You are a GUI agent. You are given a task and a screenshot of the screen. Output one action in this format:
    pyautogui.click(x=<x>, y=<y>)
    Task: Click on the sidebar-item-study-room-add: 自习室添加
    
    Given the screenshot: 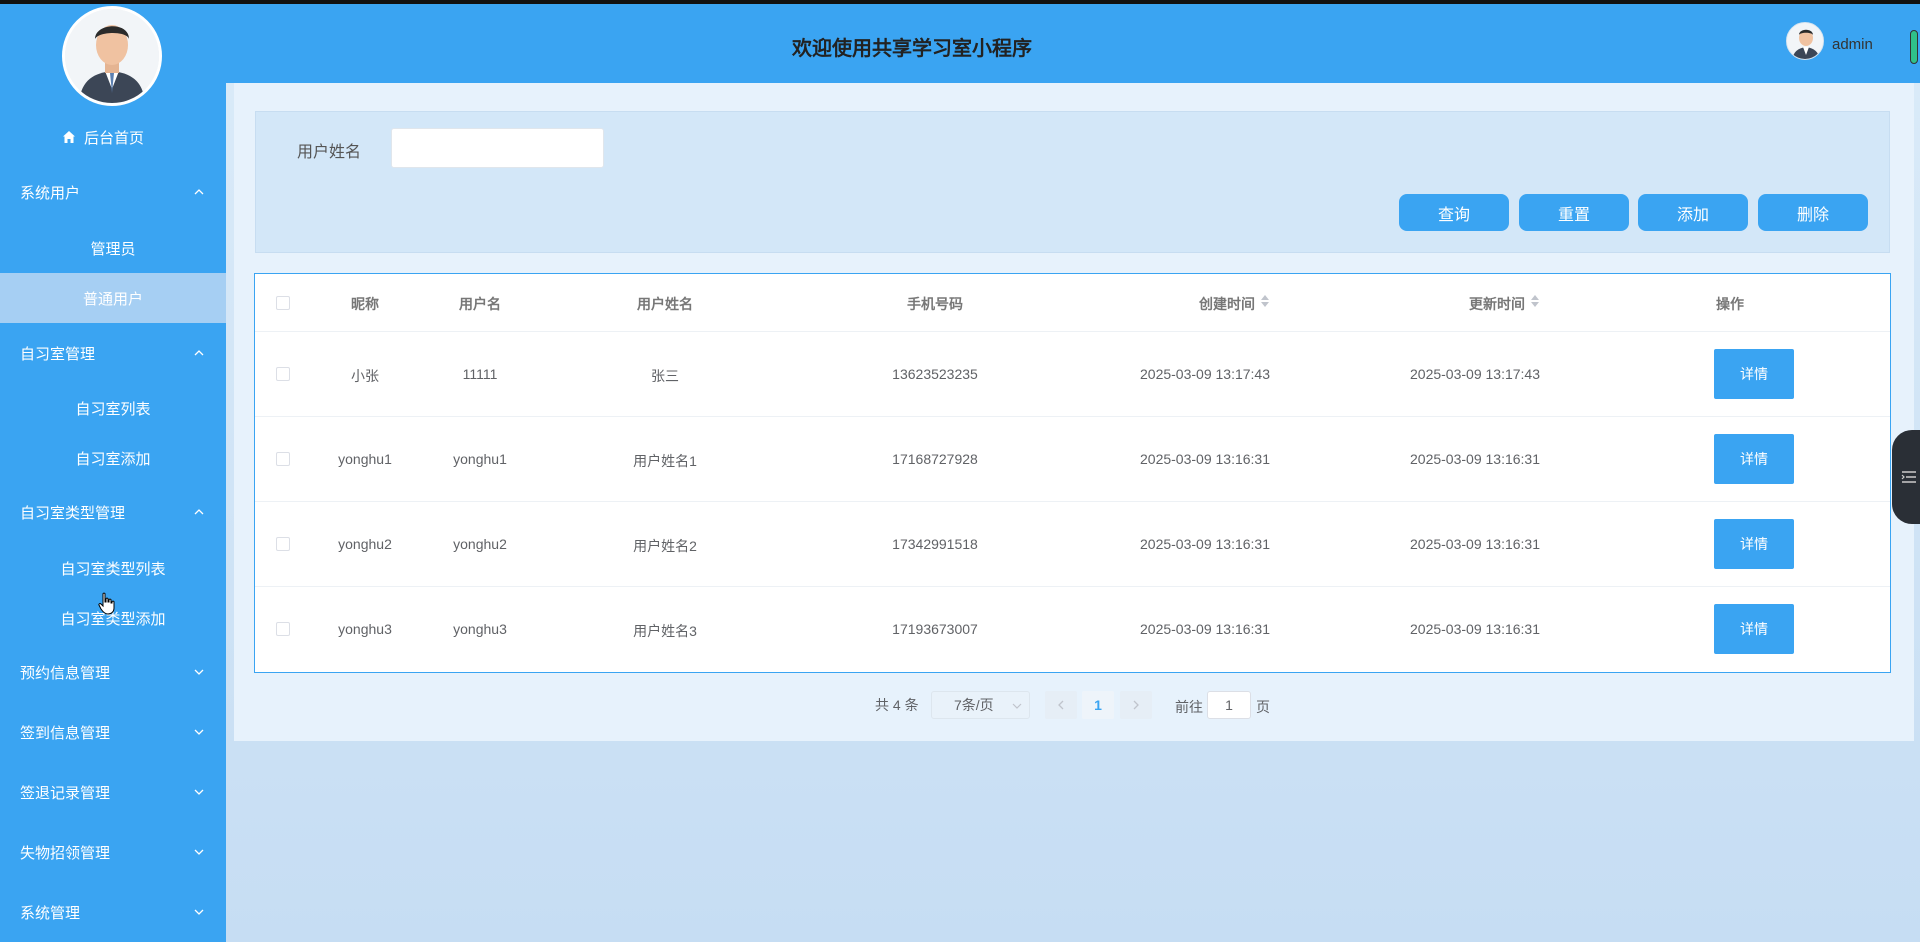 What is the action you would take?
    pyautogui.click(x=113, y=458)
    